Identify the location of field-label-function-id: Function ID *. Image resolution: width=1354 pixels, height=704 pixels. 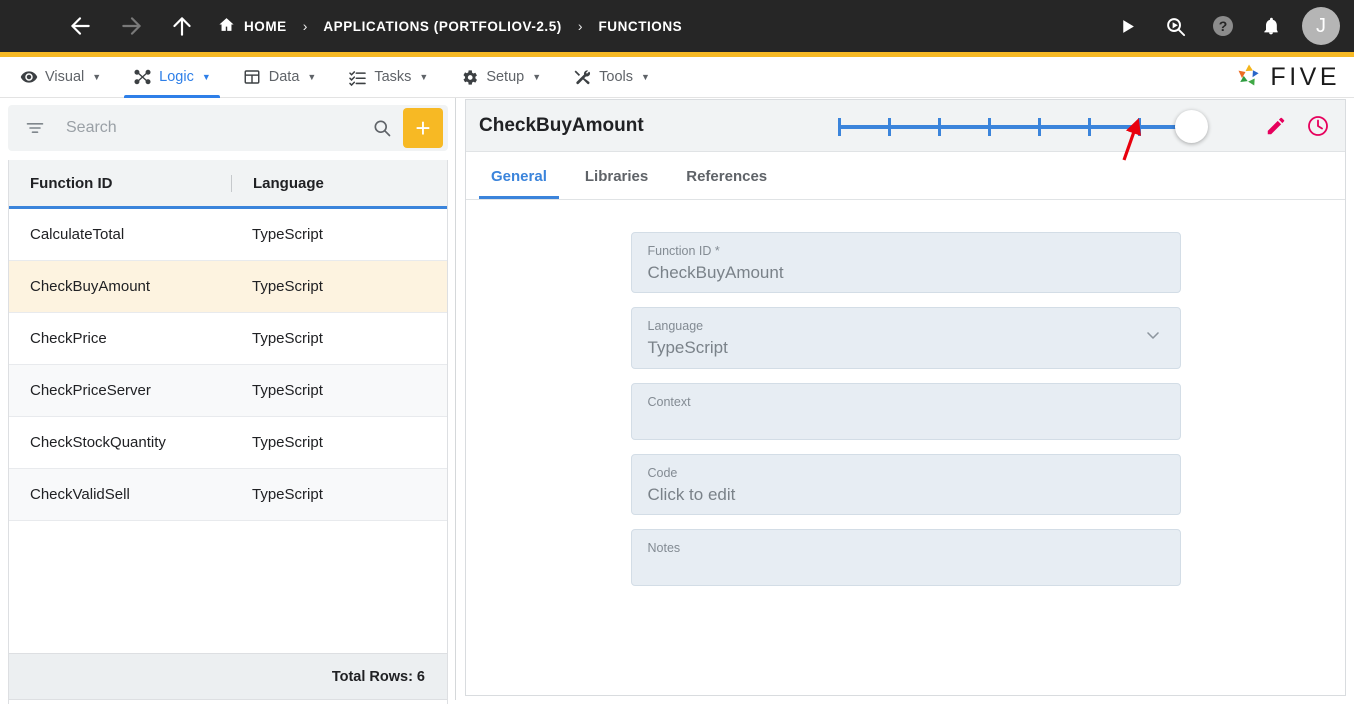
(683, 251).